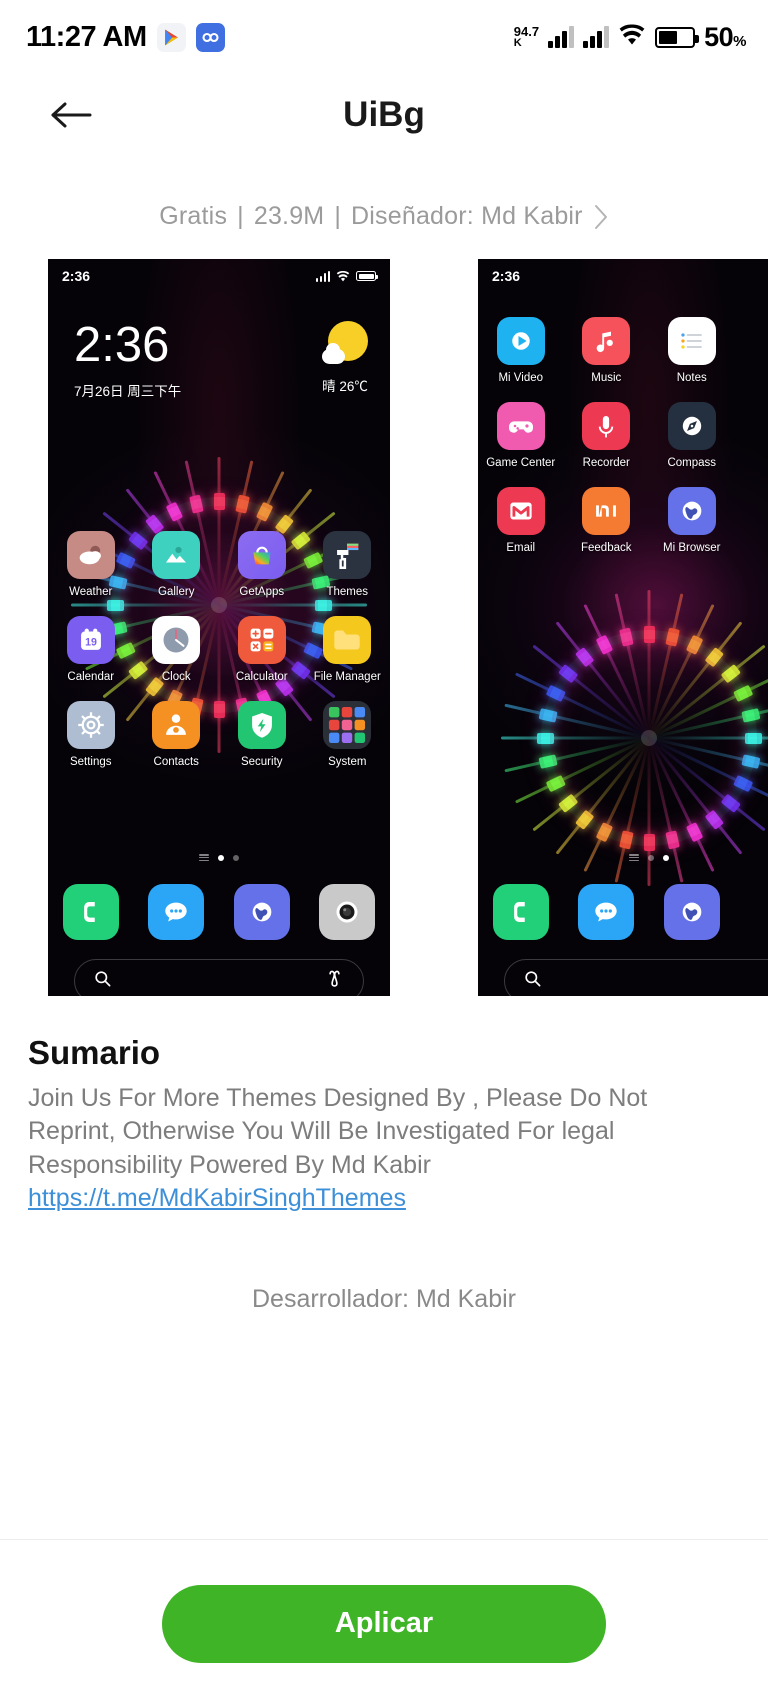  Describe the element at coordinates (91, 592) in the screenshot. I see `app-label: Weather` at that location.